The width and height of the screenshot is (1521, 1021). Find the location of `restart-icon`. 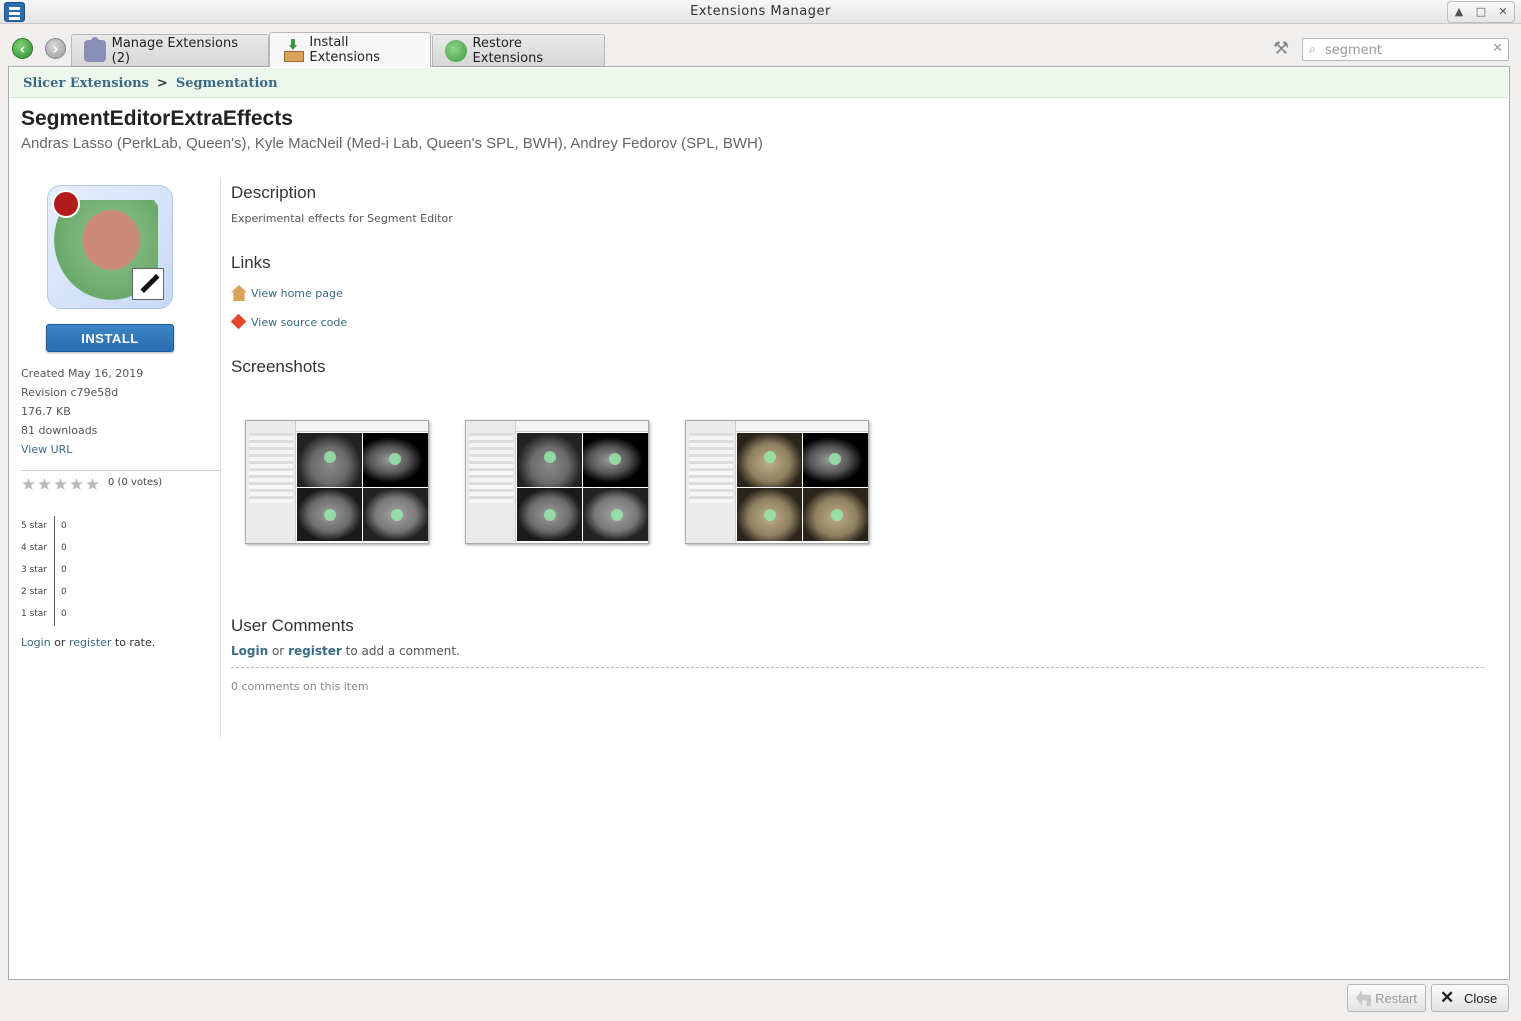

restart-icon is located at coordinates (1364, 998).